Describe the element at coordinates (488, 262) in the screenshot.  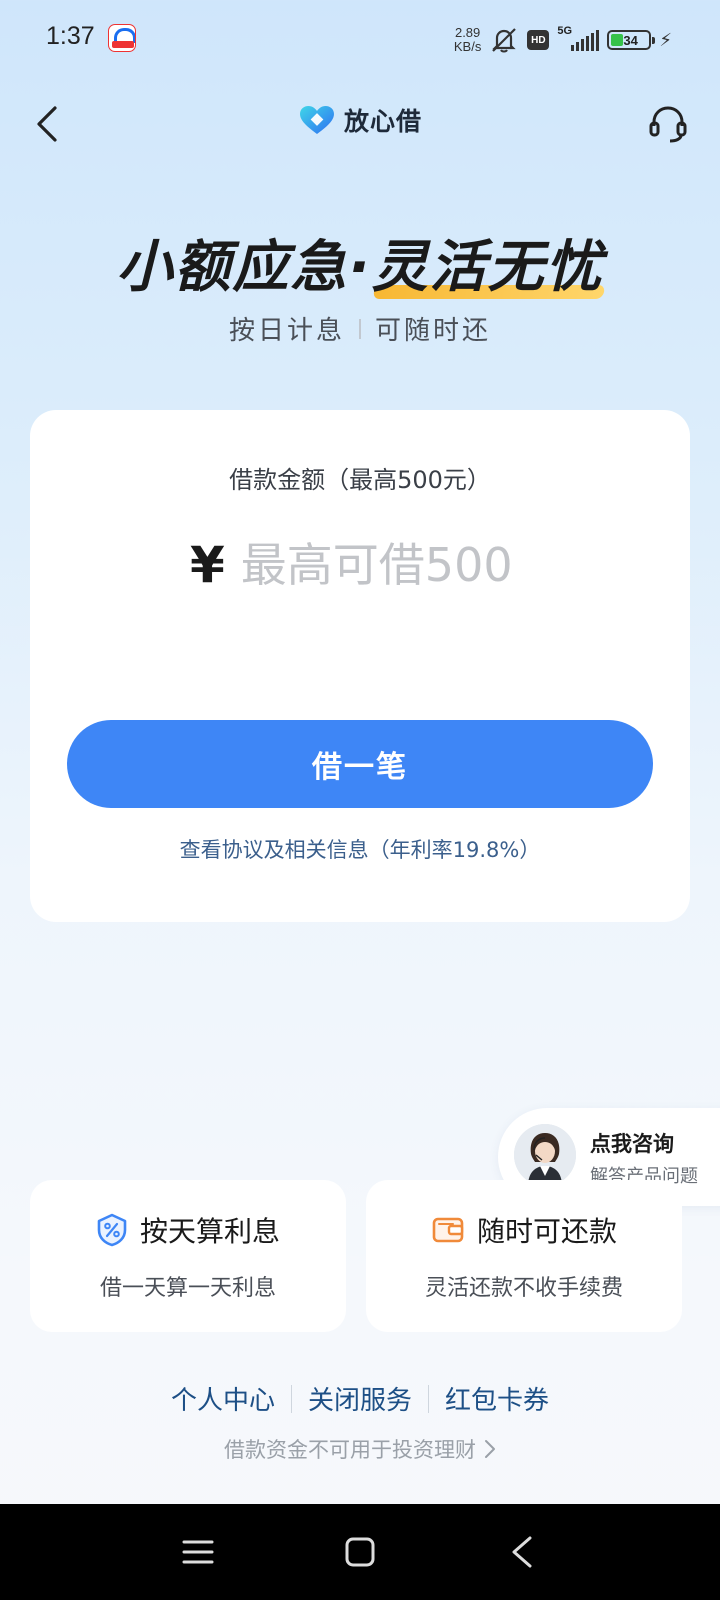
I see `hero-title-highlight: 灵活无忧` at that location.